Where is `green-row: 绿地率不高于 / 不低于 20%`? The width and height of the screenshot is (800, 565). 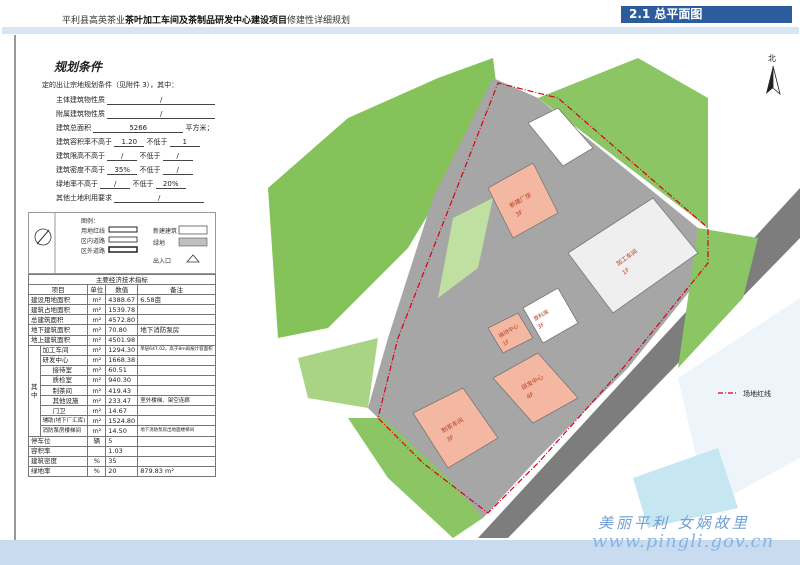 green-row: 绿地率不高于 / 不低于 20% is located at coordinates (121, 184).